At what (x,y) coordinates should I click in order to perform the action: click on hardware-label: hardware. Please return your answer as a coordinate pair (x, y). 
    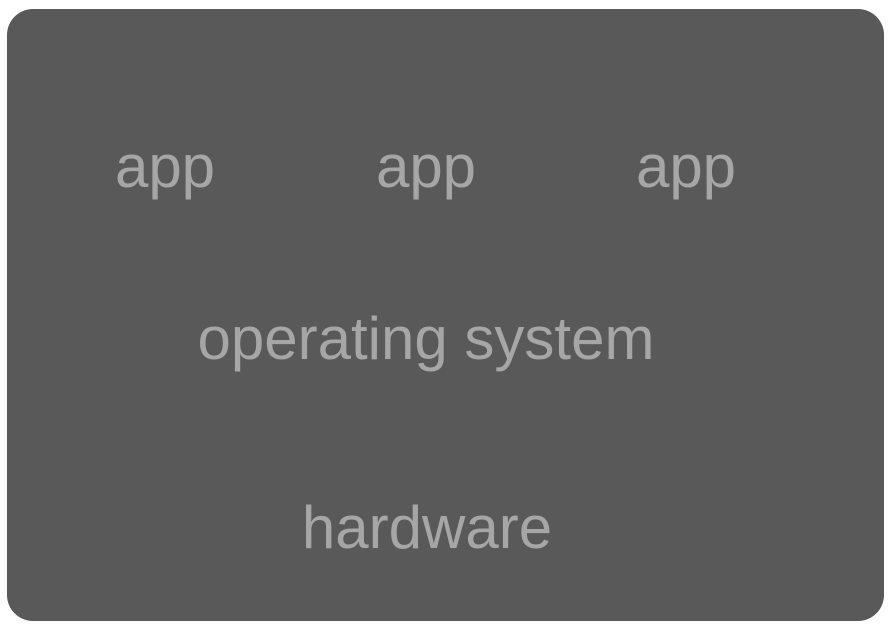
    Looking at the image, I should click on (427, 527).